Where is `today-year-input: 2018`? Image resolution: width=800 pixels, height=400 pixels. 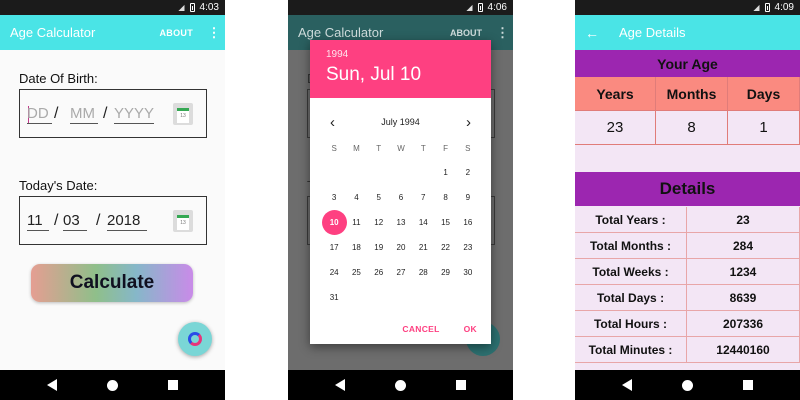 today-year-input: 2018 is located at coordinates (127, 221).